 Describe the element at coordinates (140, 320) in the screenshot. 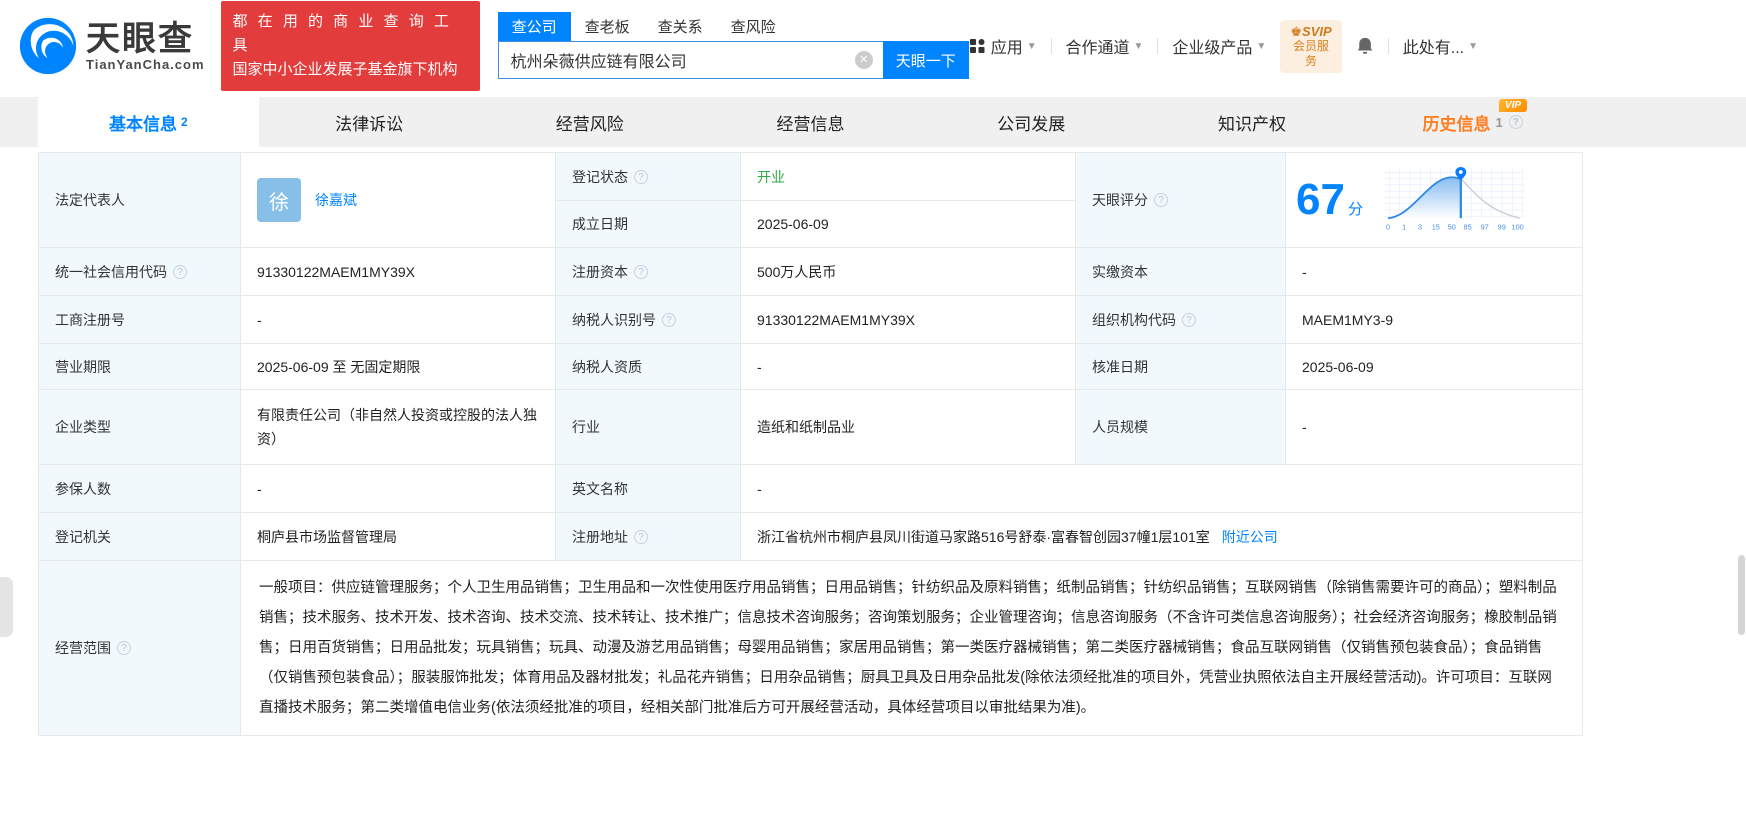

I see `field-label-reg-number: 工商注册号` at that location.